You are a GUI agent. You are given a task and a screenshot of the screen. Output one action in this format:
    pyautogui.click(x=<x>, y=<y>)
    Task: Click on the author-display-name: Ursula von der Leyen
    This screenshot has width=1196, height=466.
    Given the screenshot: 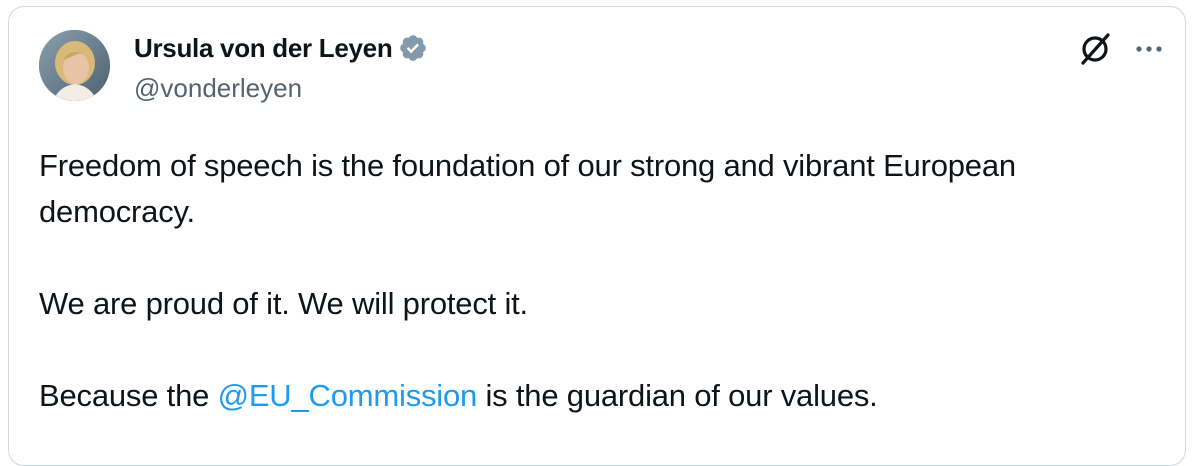 What is the action you would take?
    pyautogui.click(x=263, y=48)
    